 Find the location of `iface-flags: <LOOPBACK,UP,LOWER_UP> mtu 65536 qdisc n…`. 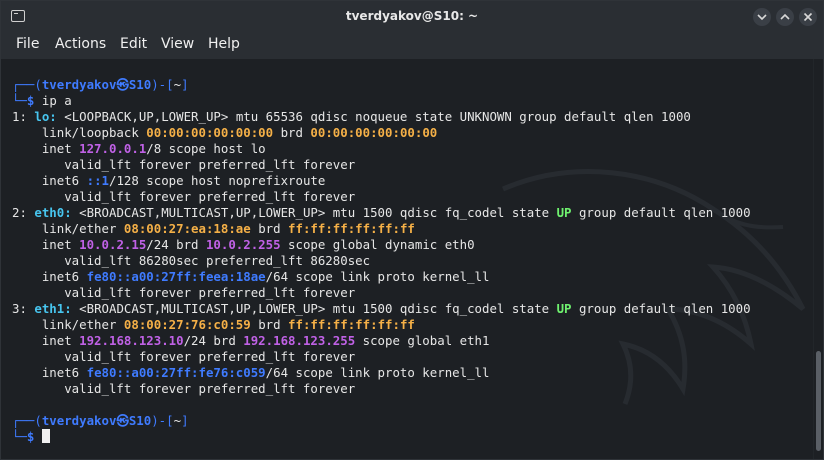

iface-flags: <LOOPBACK,UP,LOWER_UP> mtu 65536 qdisc n… is located at coordinates (373, 116).